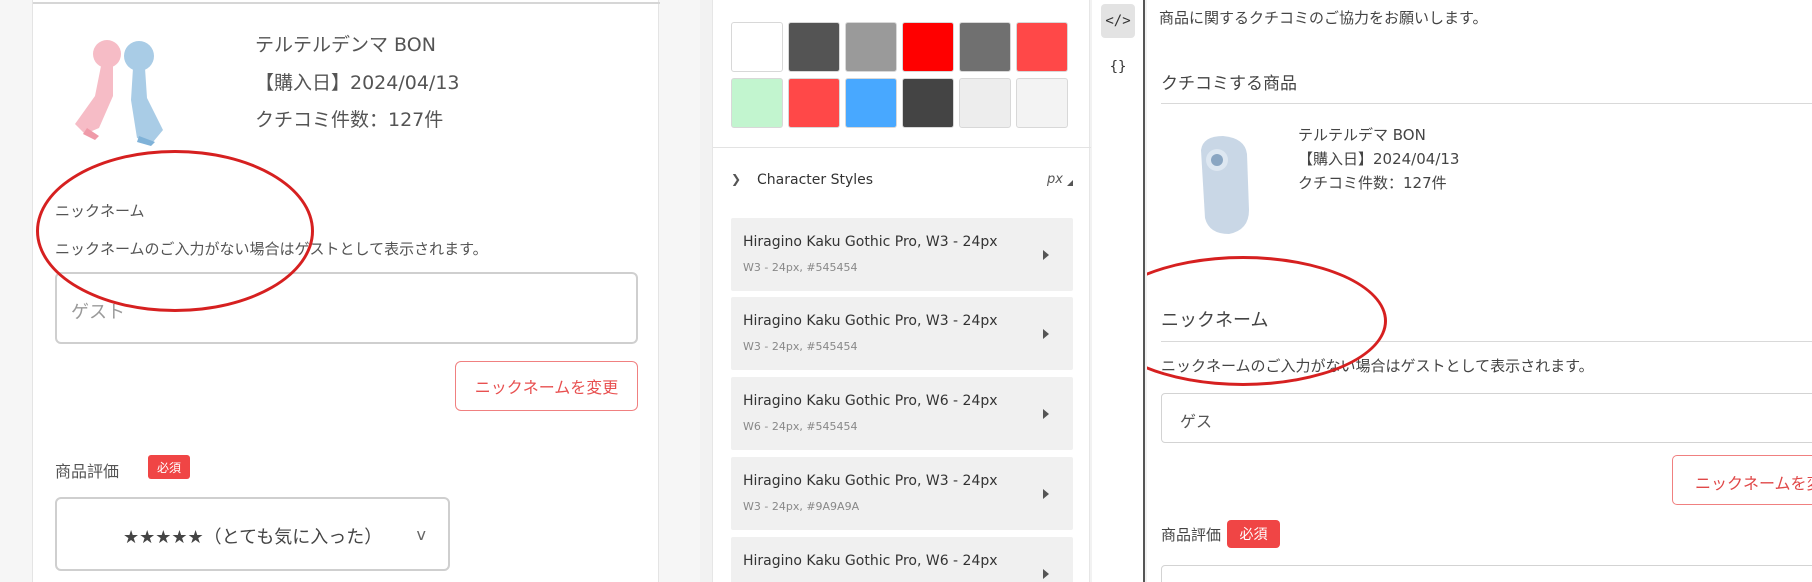 Image resolution: width=1812 pixels, height=582 pixels. What do you see at coordinates (357, 83) in the screenshot?
I see `mock-purchase-date: 【購入日】2024/04/13` at bounding box center [357, 83].